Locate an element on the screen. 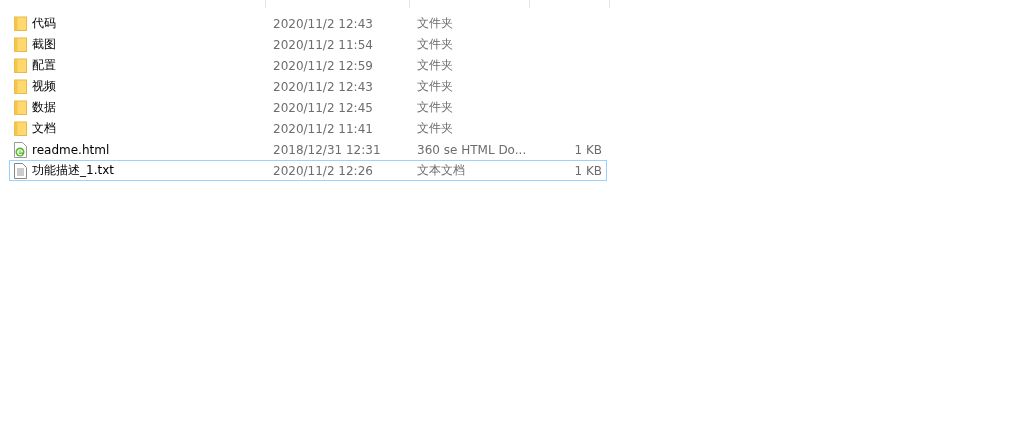  file-name: 文档 is located at coordinates (44, 128).